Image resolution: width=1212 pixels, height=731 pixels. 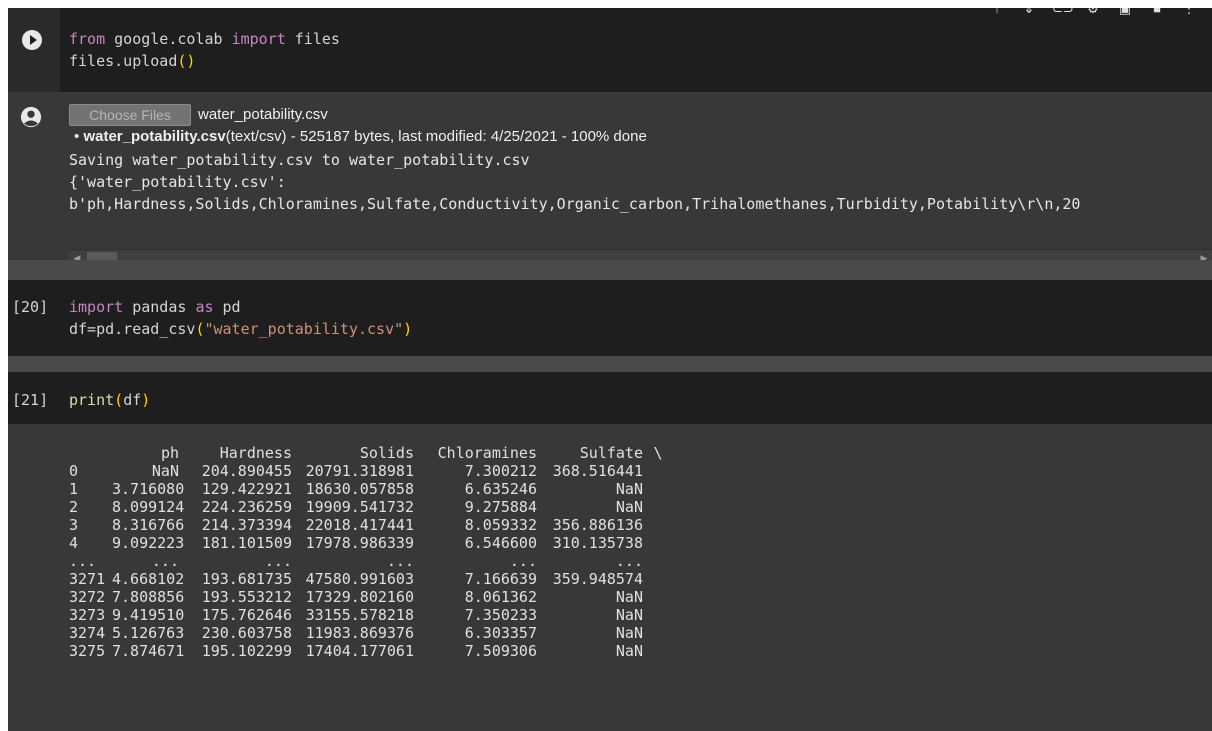 What do you see at coordinates (74, 489) in the screenshot?
I see `table-cell: 1` at bounding box center [74, 489].